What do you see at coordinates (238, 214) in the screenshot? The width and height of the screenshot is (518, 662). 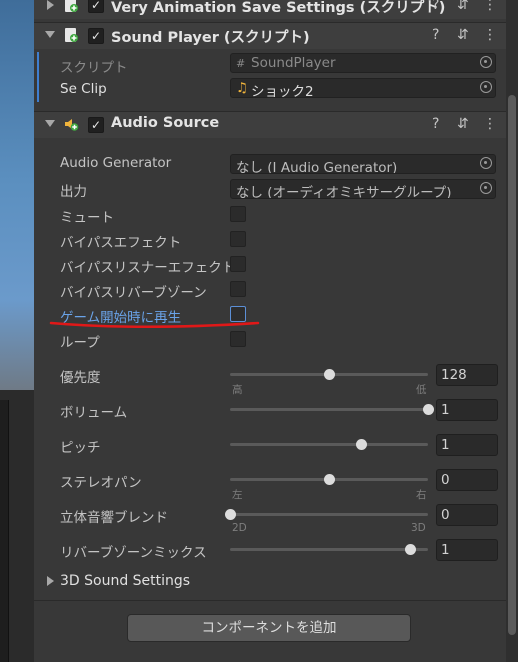 I see `mute-checkbox` at bounding box center [238, 214].